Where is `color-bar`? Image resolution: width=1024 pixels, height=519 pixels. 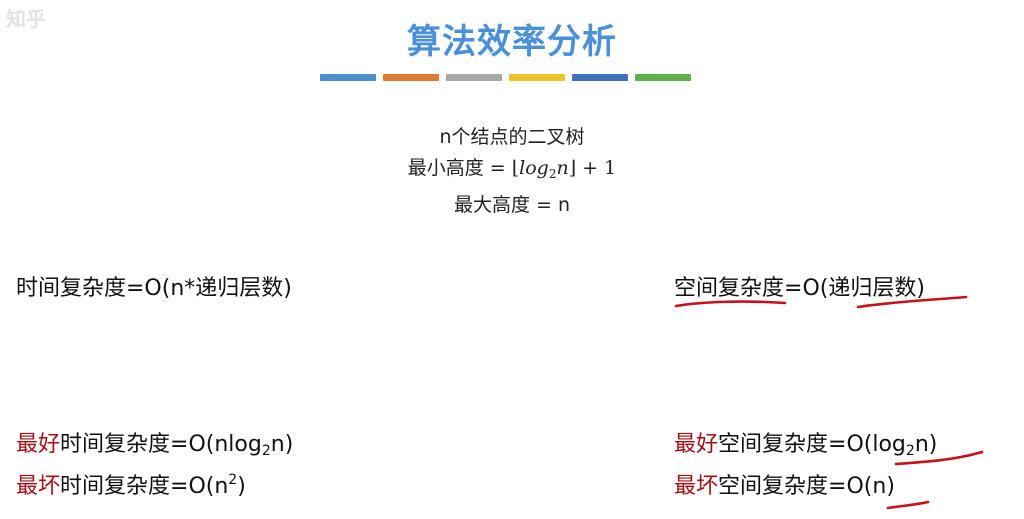 color-bar is located at coordinates (505, 77).